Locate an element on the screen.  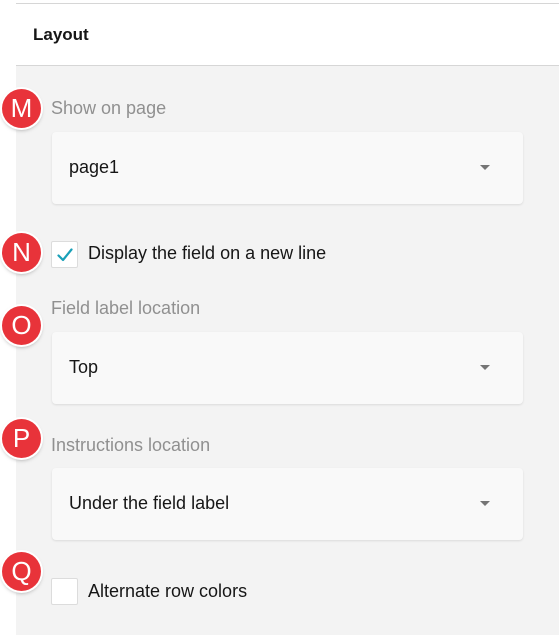
callout-badge-n: N is located at coordinates (21, 252).